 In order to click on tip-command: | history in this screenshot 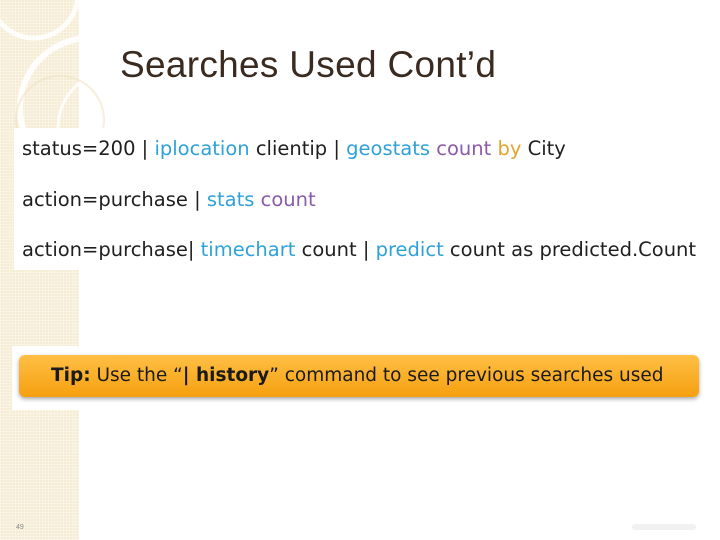, I will do `click(226, 375)`.